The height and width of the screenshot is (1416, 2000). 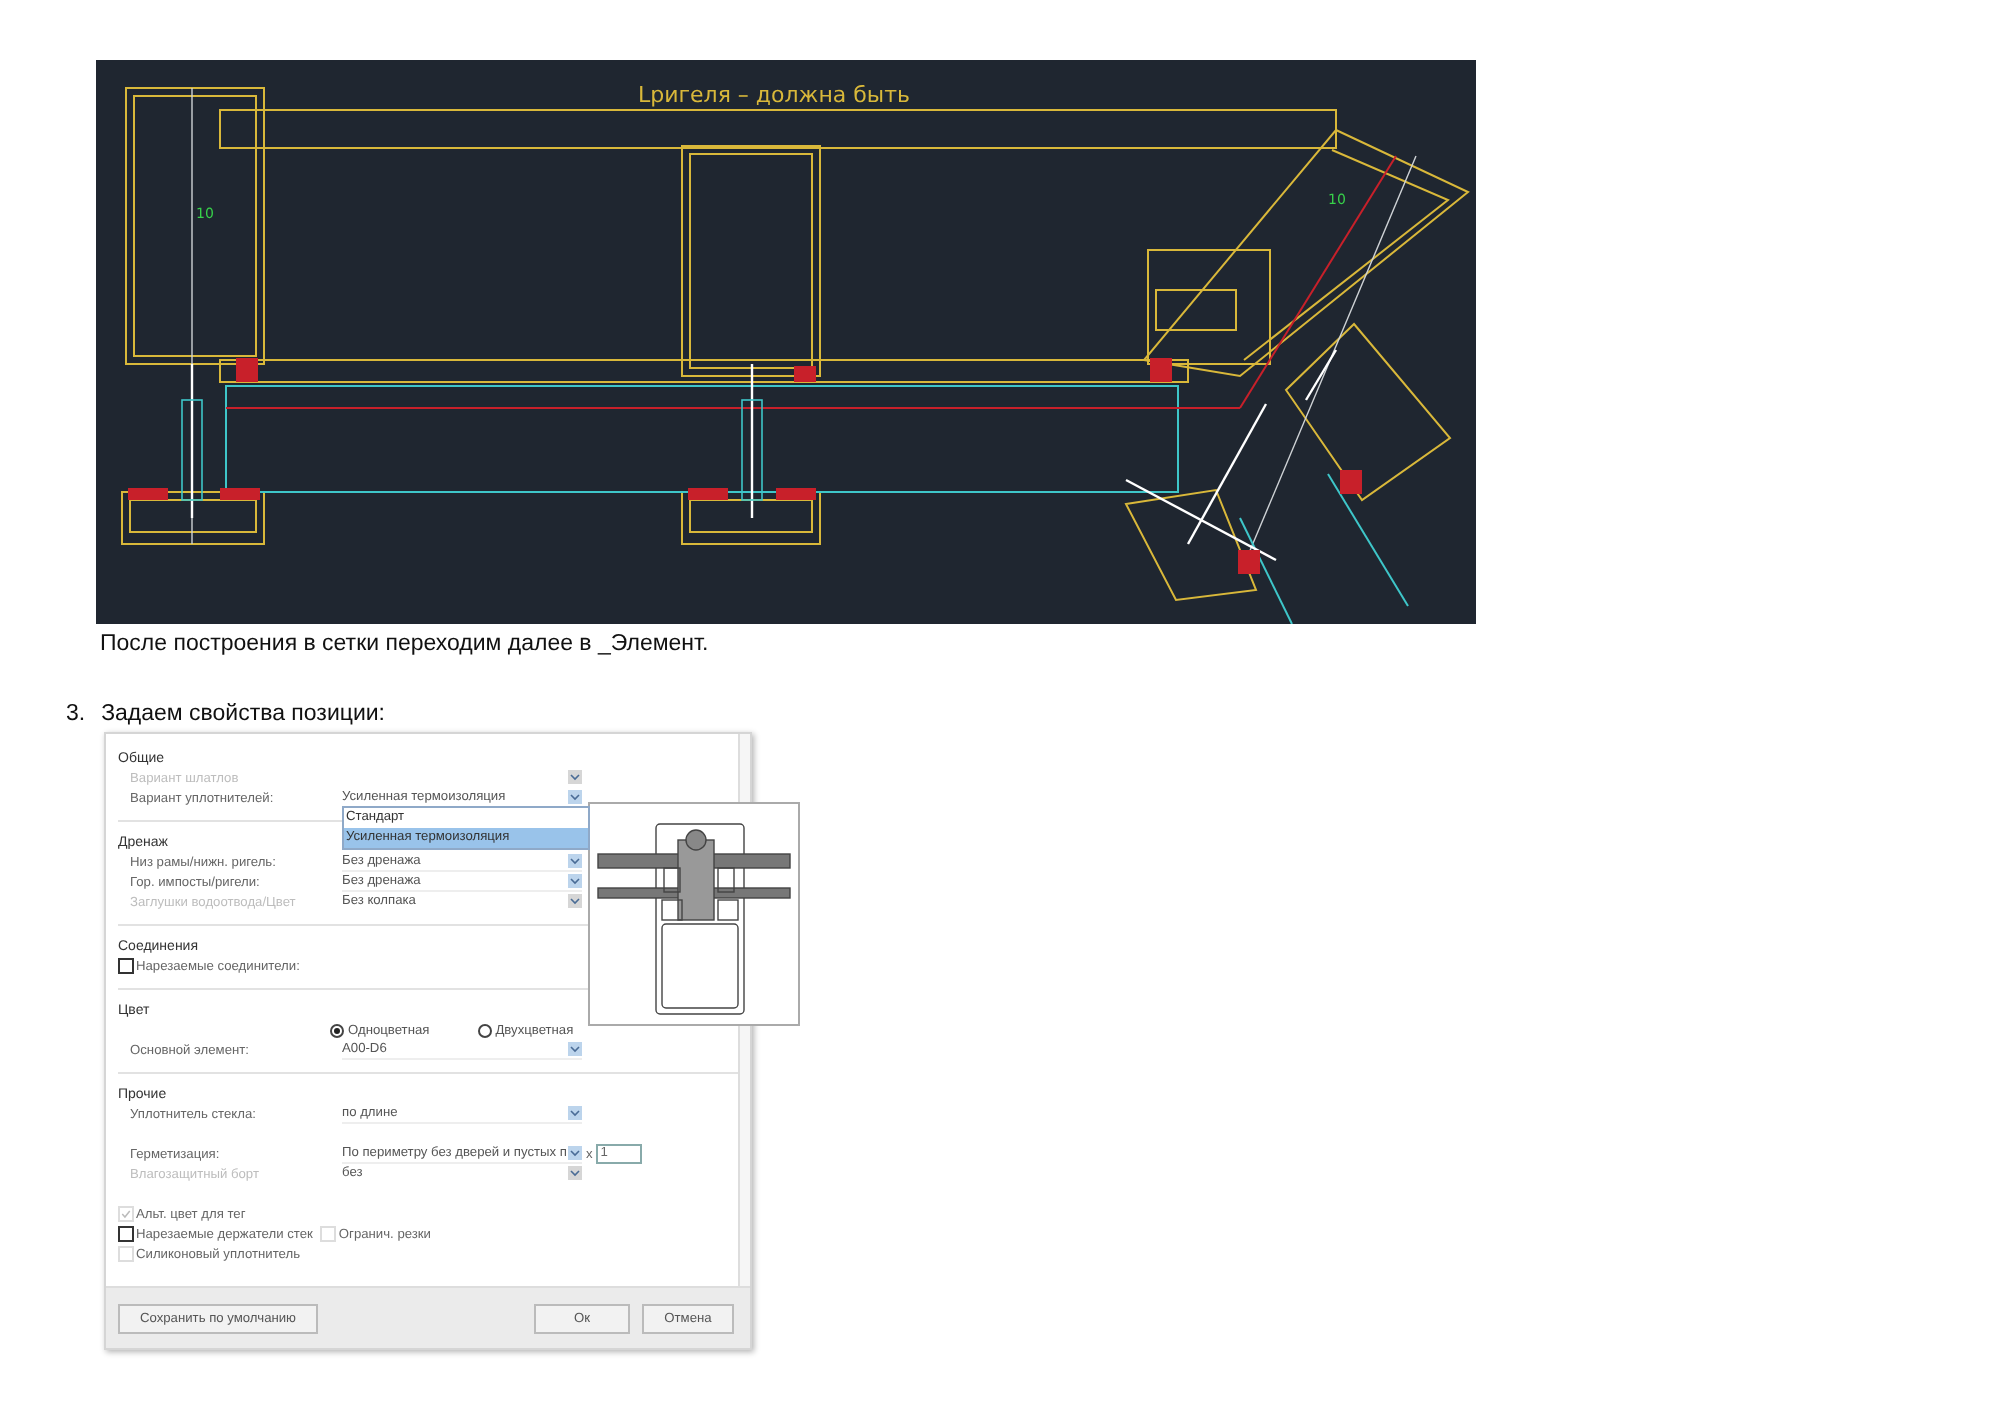 What do you see at coordinates (774, 95) in the screenshot?
I see `dimension-label: Lригеля – должна быть` at bounding box center [774, 95].